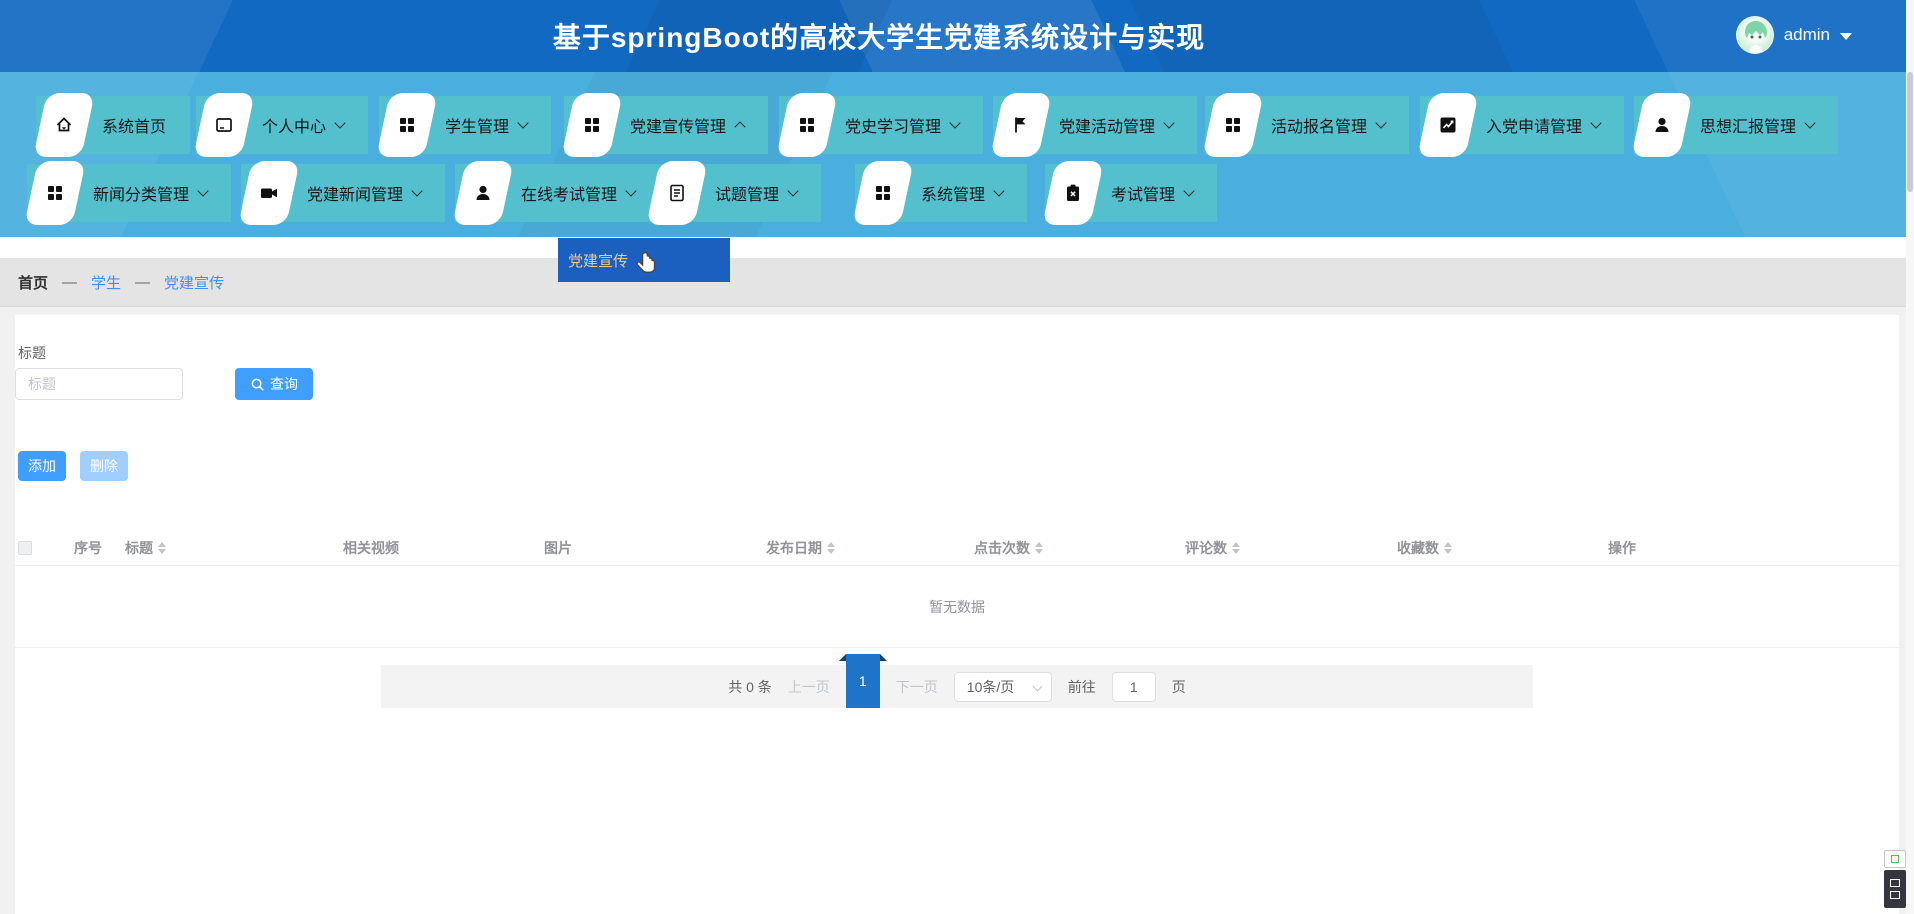  Describe the element at coordinates (1753, 548) in the screenshot. I see `column-header-actions: 操作` at that location.